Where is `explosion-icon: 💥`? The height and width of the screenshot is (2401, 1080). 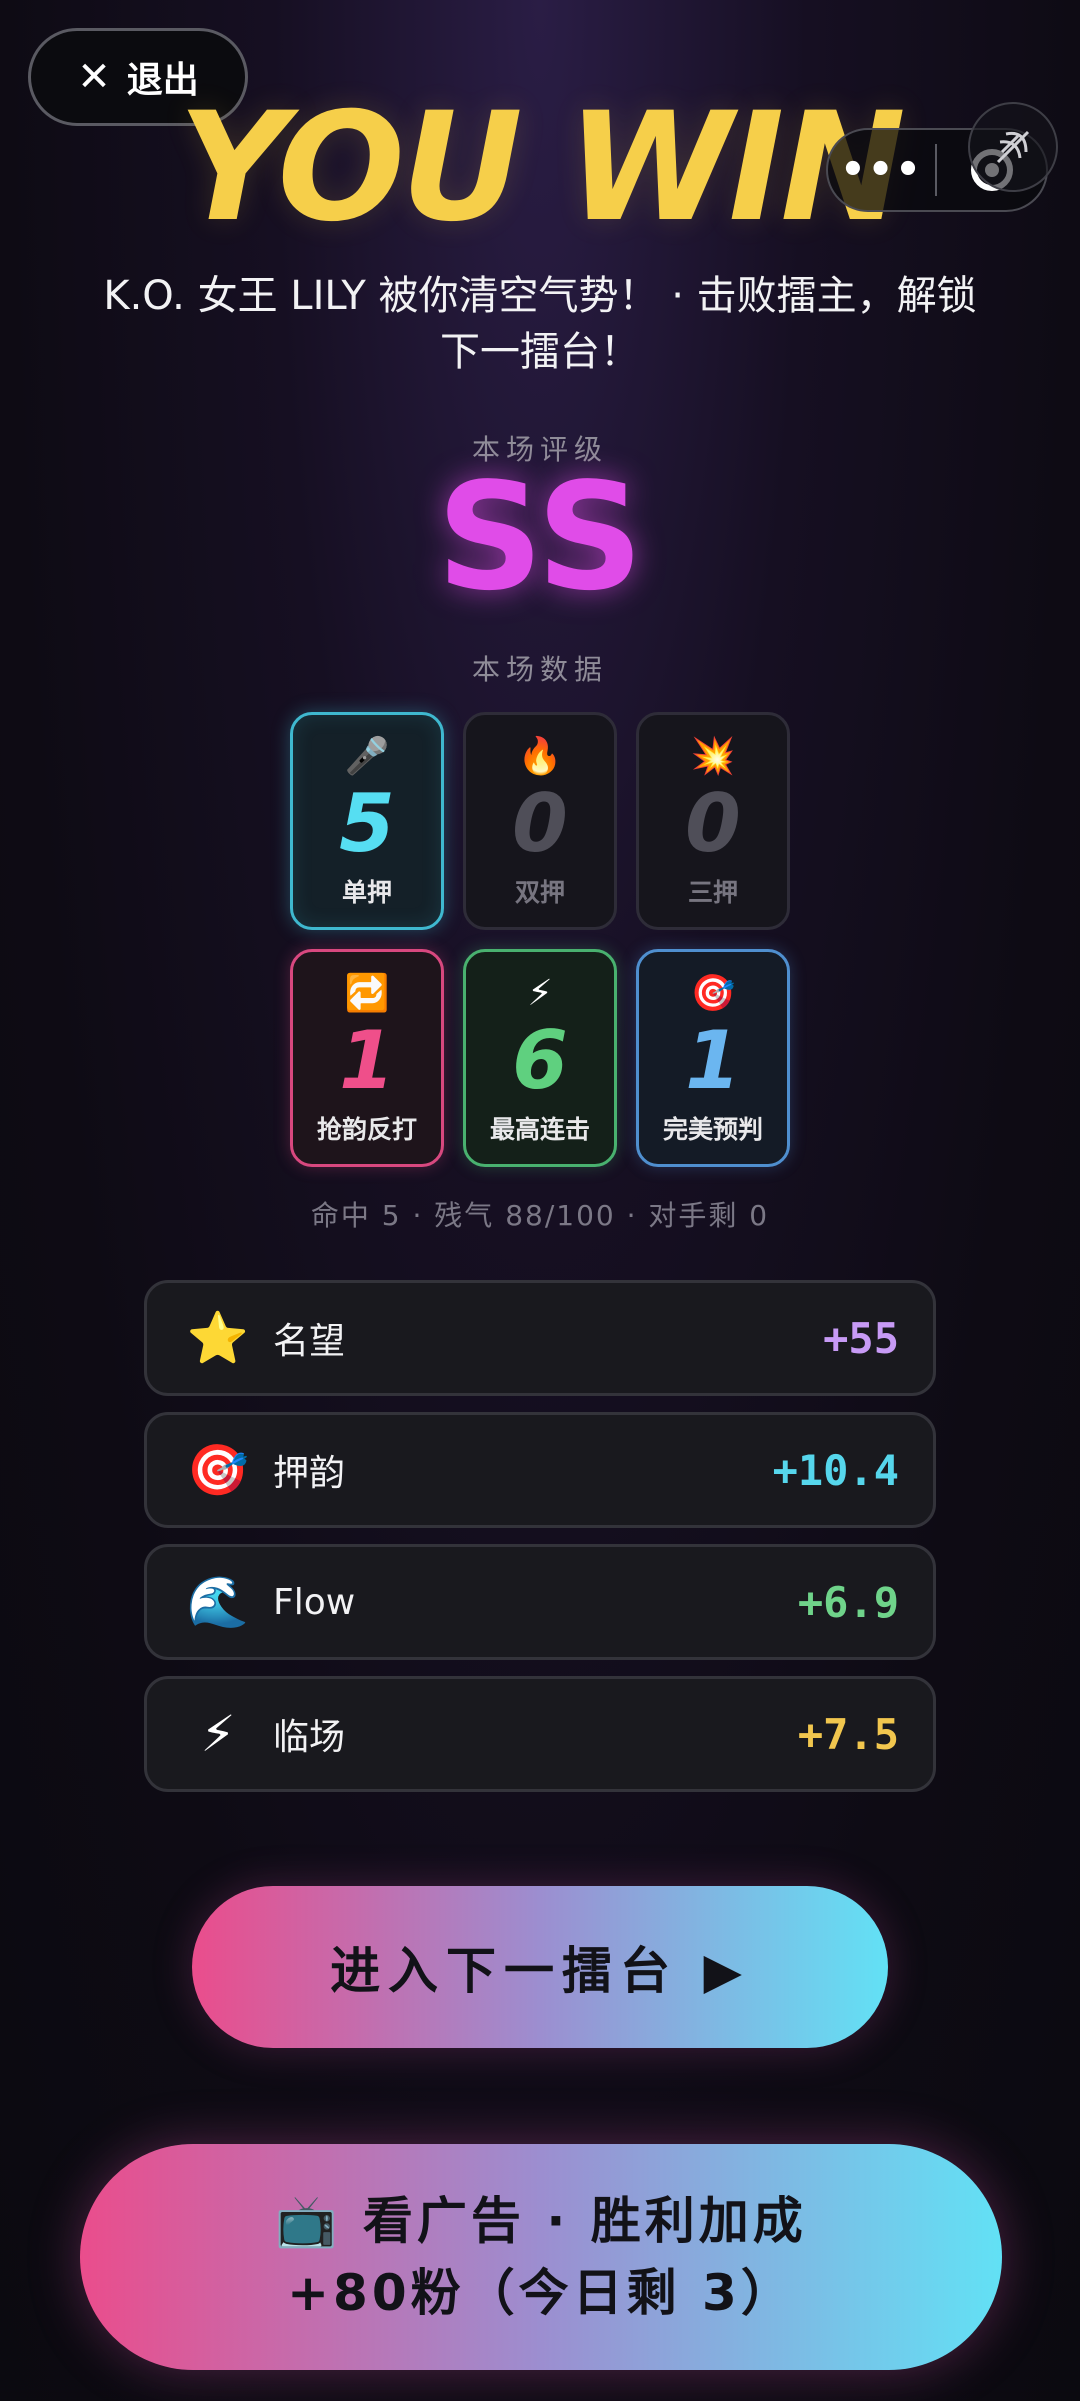 explosion-icon: 💥 is located at coordinates (713, 756).